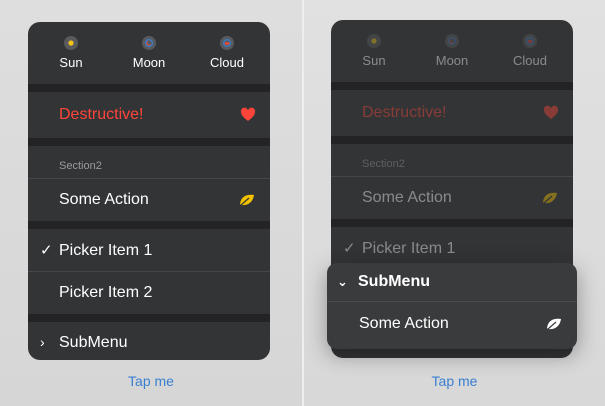  I want to click on submenu-popover: ⌄ SubMenu Some Action, so click(452, 306).